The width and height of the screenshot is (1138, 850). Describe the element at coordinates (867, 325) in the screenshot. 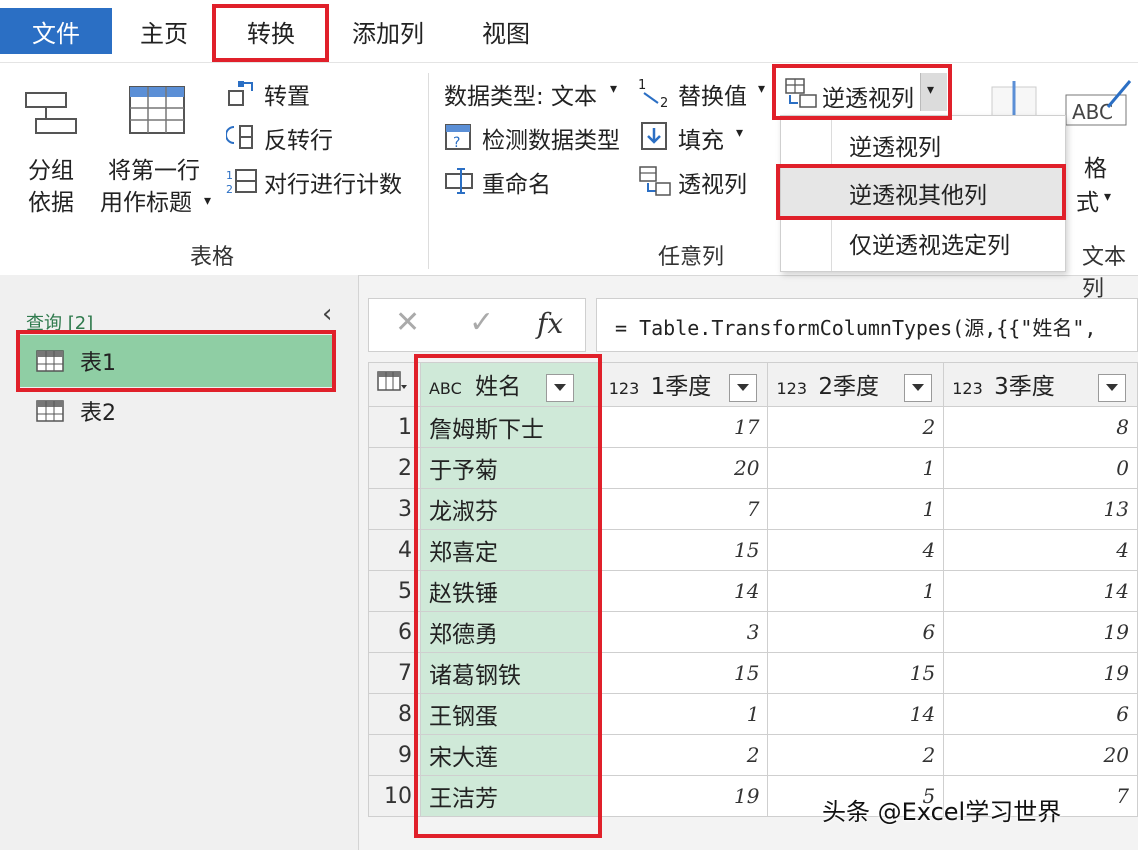

I see `formula-input: = Table.TransformColumnTypes(源,{{"姓名",` at that location.